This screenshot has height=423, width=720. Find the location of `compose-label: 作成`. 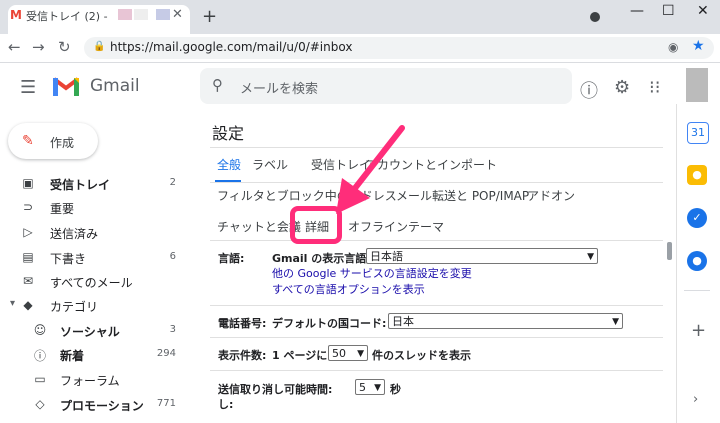

compose-label: 作成 is located at coordinates (62, 143).